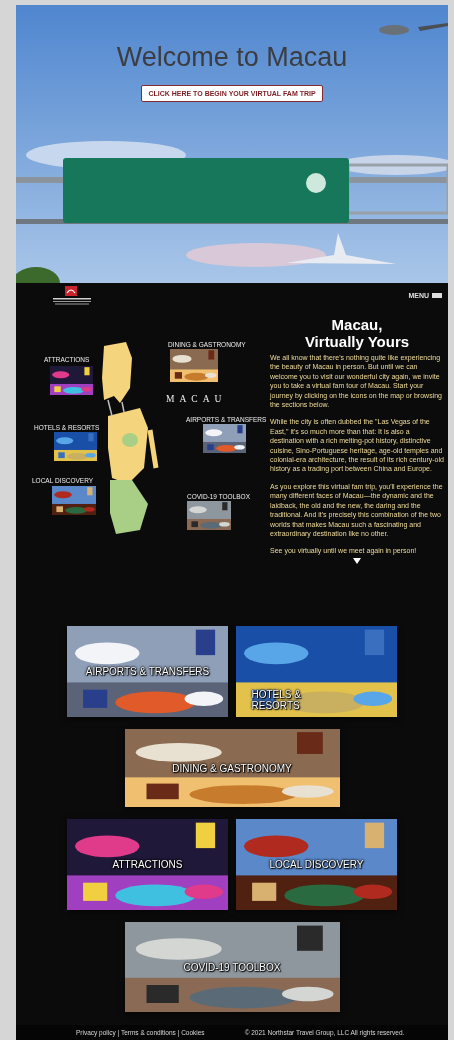 The height and width of the screenshot is (1040, 454). Describe the element at coordinates (357, 341) in the screenshot. I see `intro-heading: Virtually Yours` at that location.